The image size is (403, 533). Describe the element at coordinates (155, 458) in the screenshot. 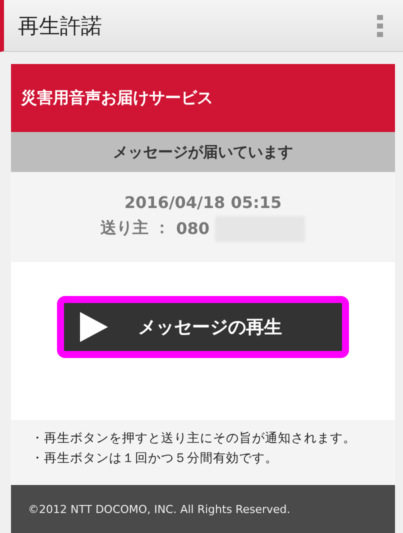

I see `note-text: ・再生ボタンは１回かつ５分間有効です。` at that location.